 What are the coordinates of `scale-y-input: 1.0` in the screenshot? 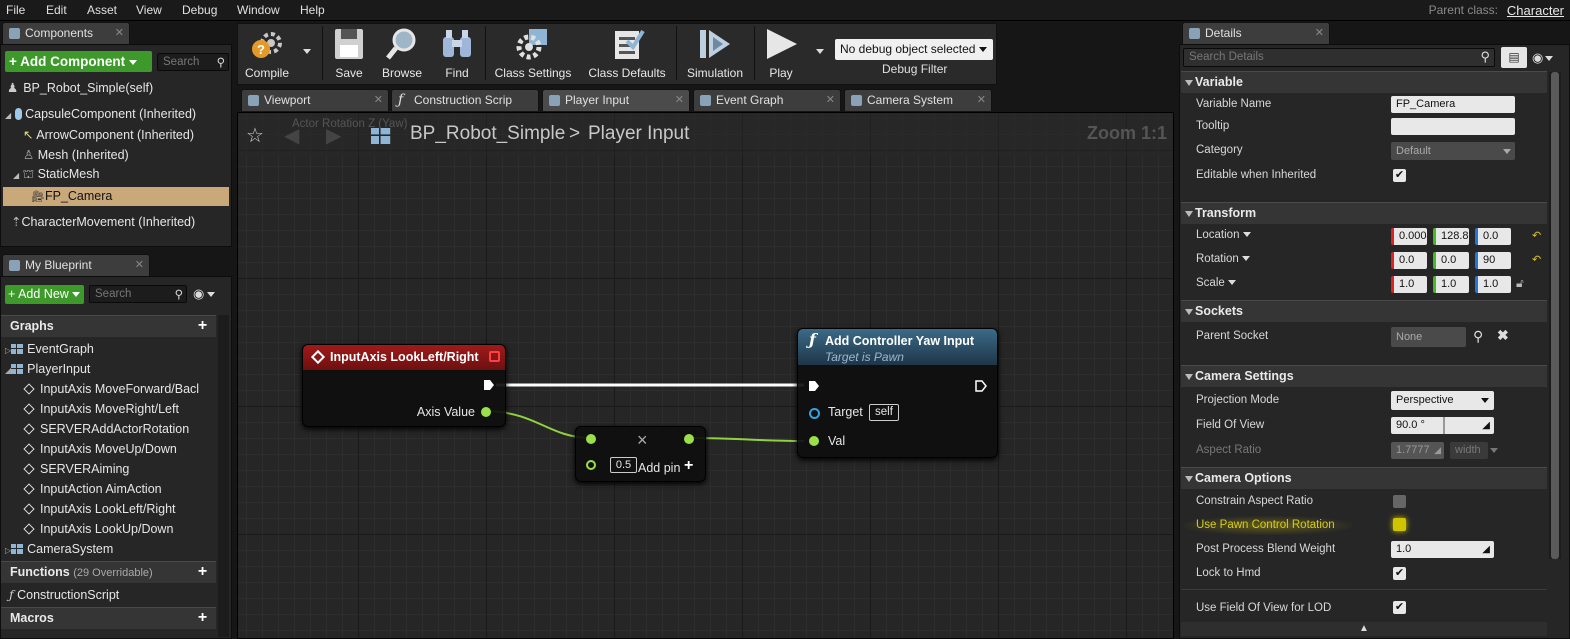 It's located at (1451, 284).